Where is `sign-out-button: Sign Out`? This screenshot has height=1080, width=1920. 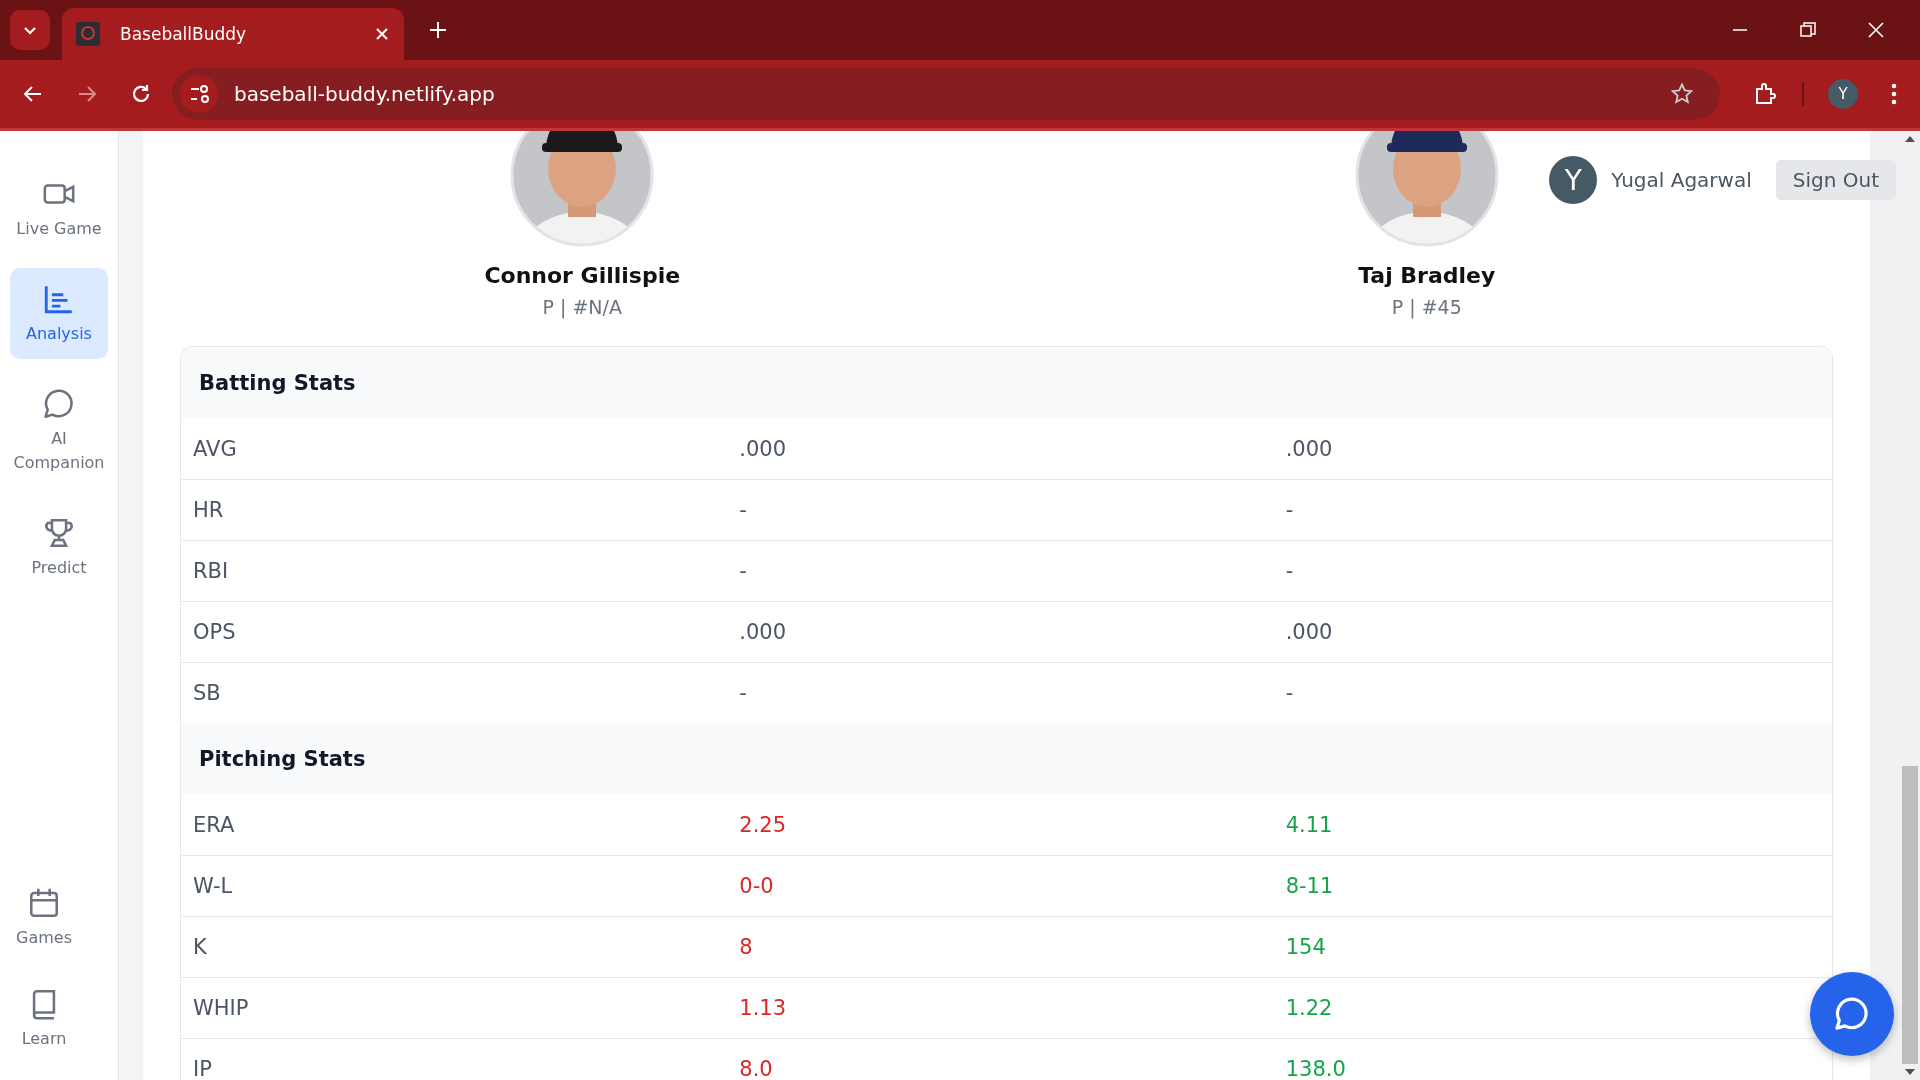 sign-out-button: Sign Out is located at coordinates (1835, 180).